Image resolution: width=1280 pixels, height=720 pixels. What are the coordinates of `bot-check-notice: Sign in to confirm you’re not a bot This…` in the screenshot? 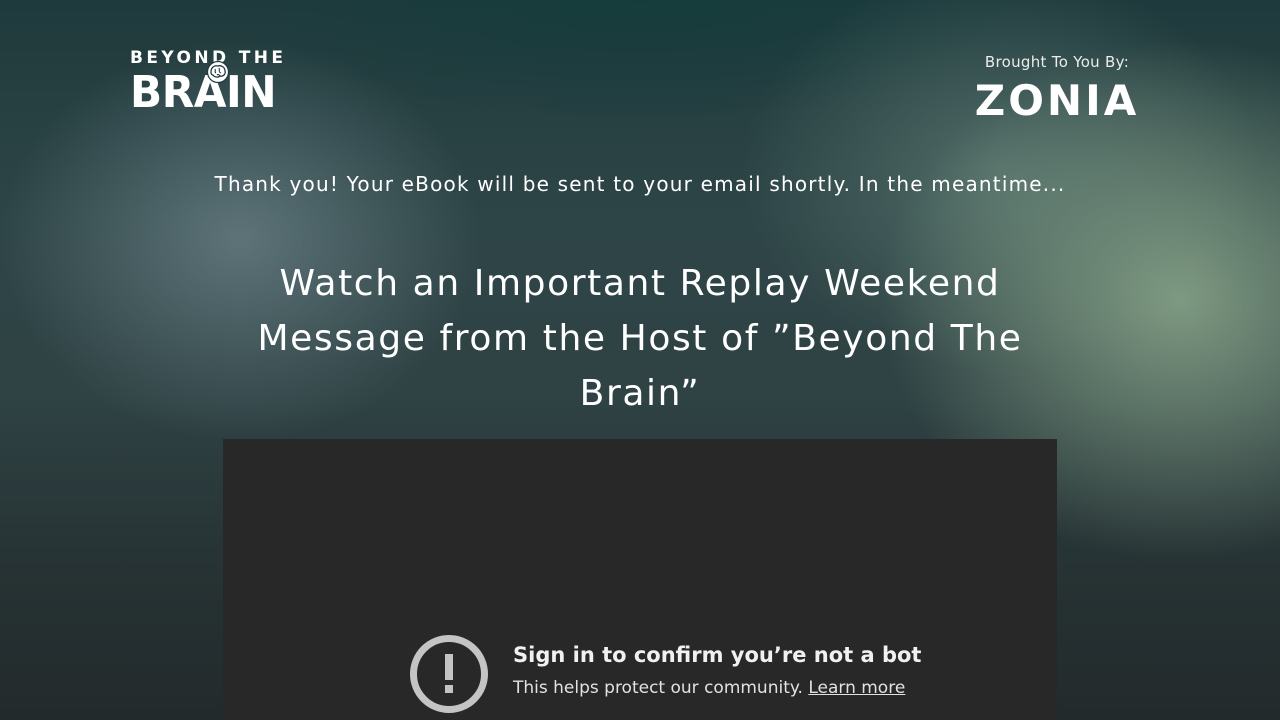 It's located at (669, 677).